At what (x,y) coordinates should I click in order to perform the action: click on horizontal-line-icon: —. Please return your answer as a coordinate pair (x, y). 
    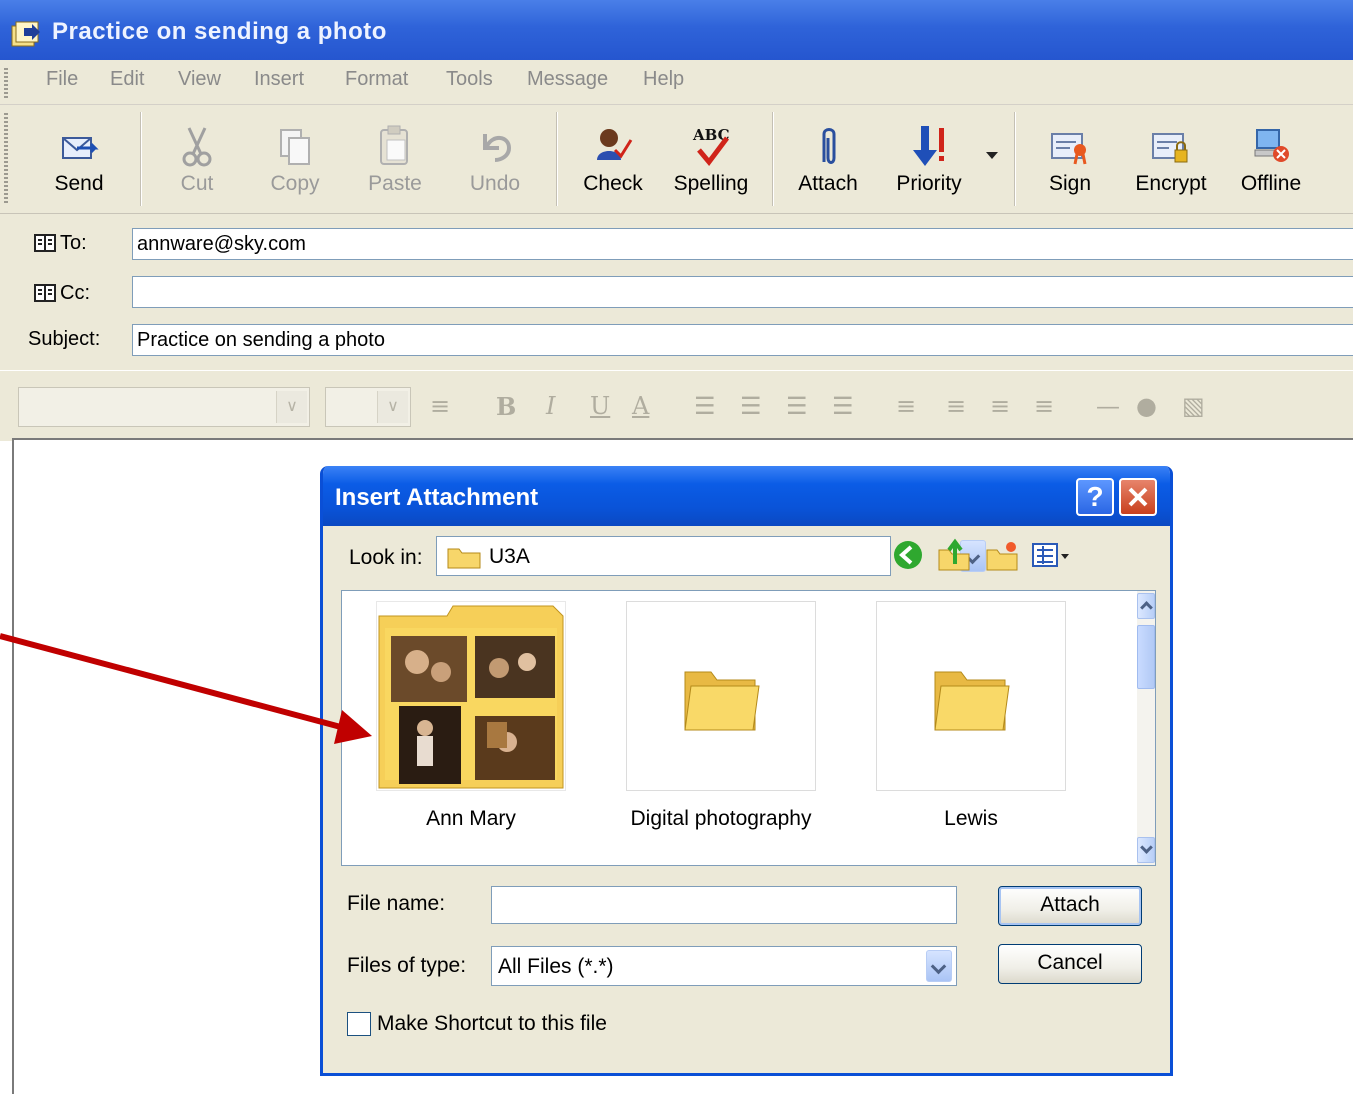
    Looking at the image, I should click on (1108, 406).